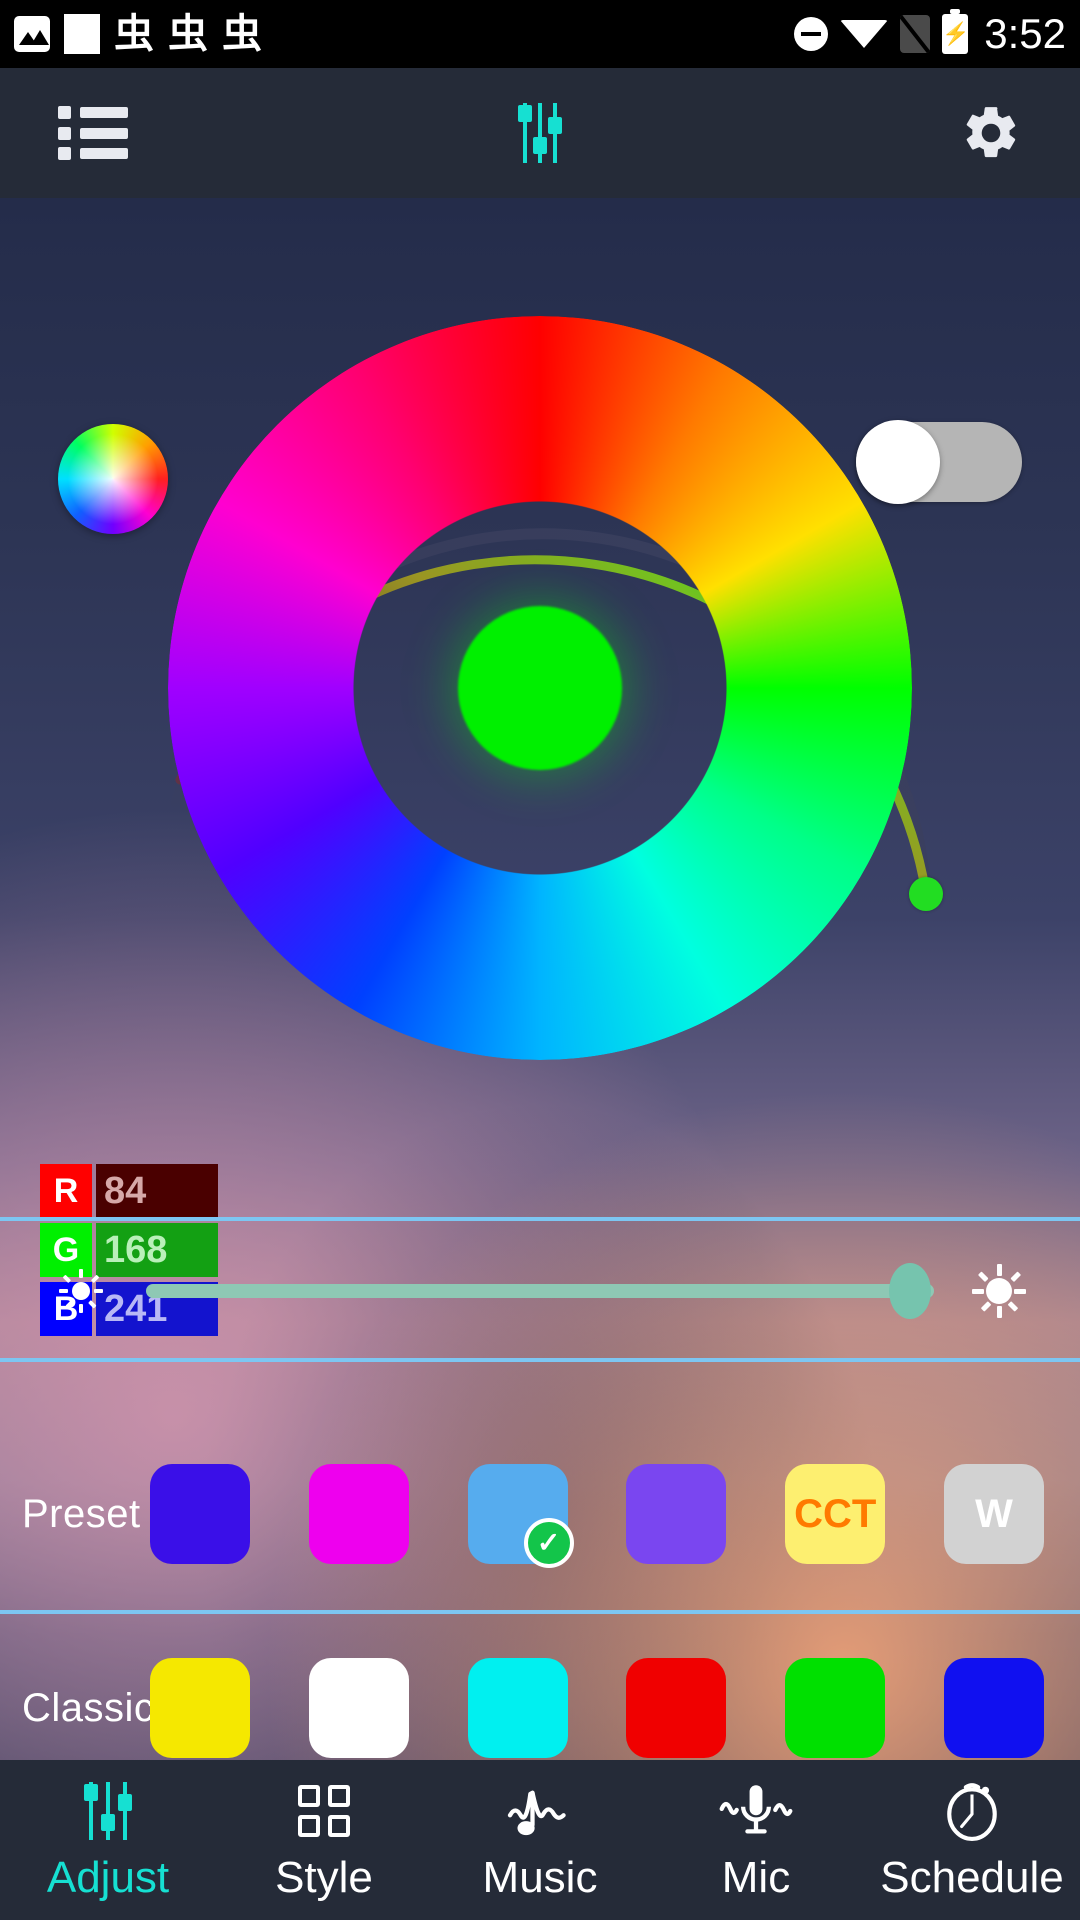  What do you see at coordinates (157, 1191) in the screenshot?
I see `rgb-value-r: 84` at bounding box center [157, 1191].